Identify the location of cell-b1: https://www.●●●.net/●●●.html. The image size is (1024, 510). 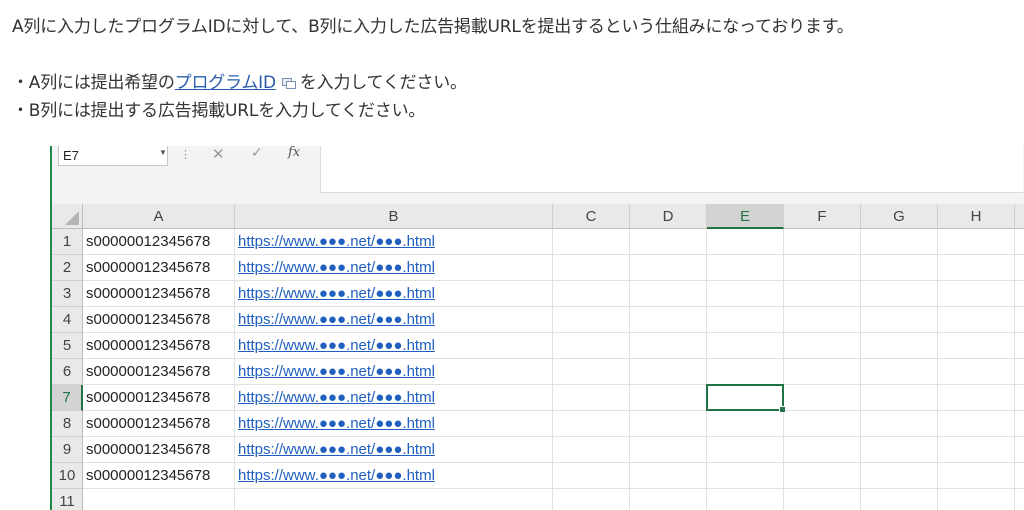
(394, 242).